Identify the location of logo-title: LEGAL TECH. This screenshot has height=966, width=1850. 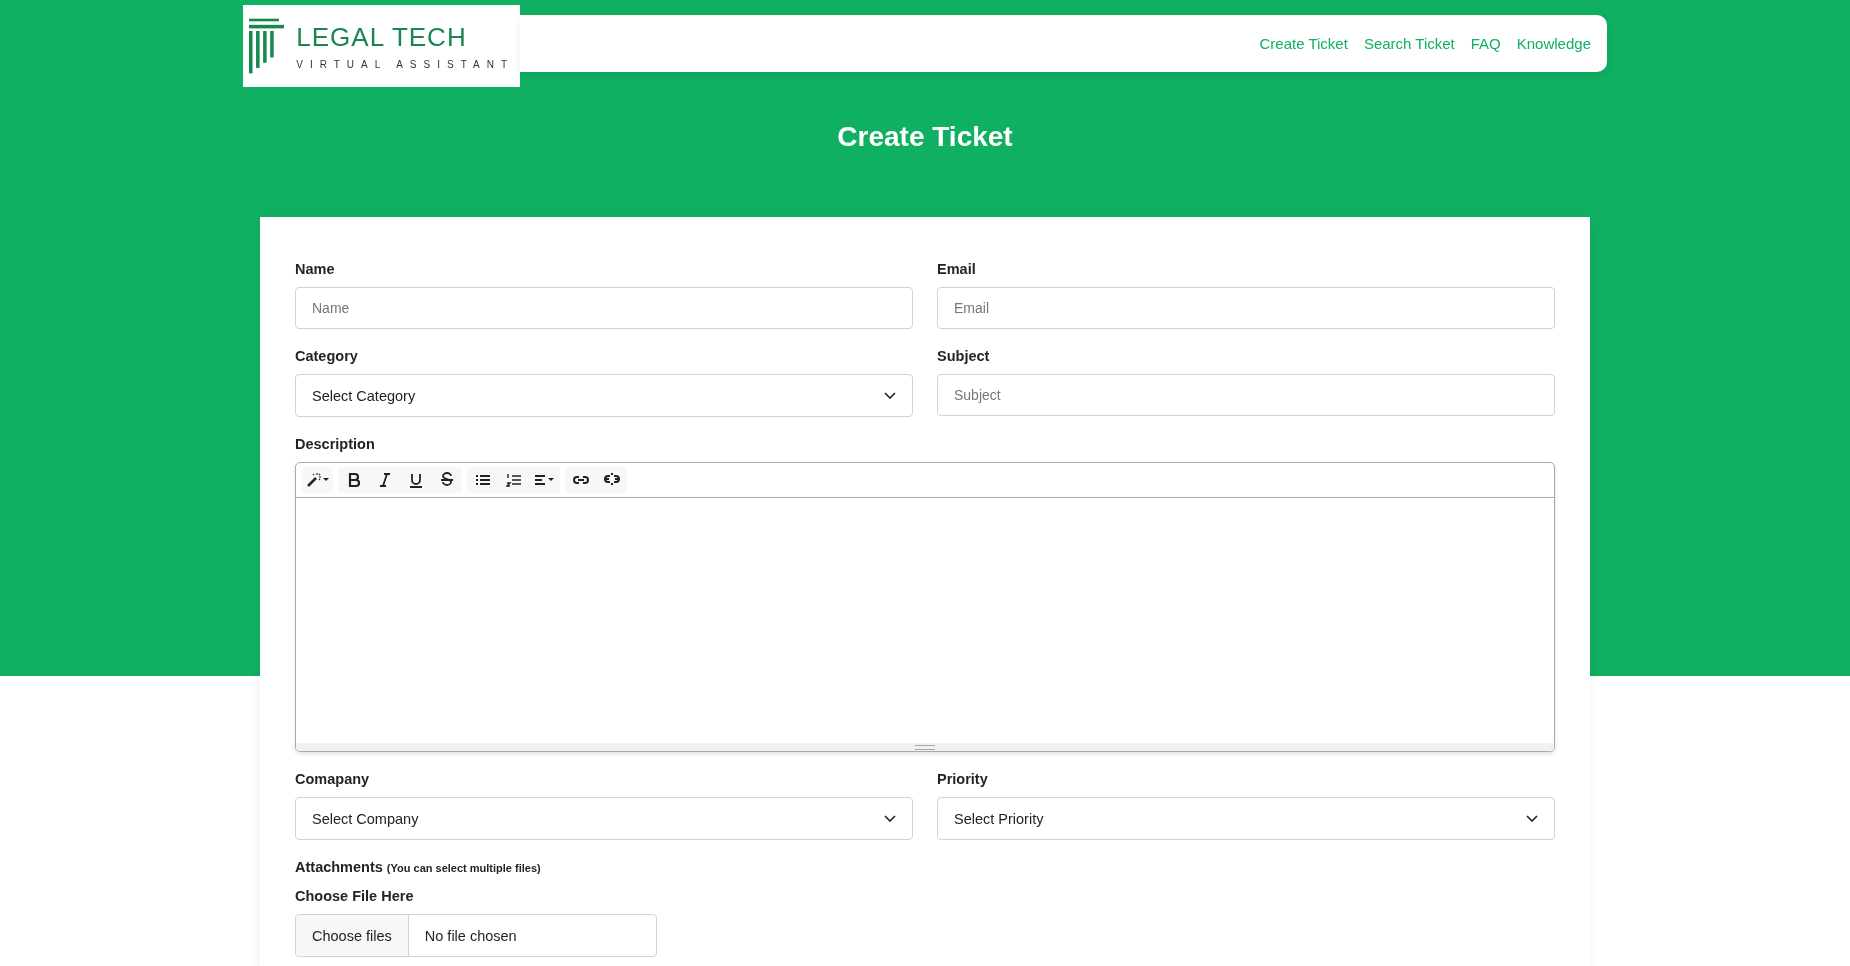
(382, 37).